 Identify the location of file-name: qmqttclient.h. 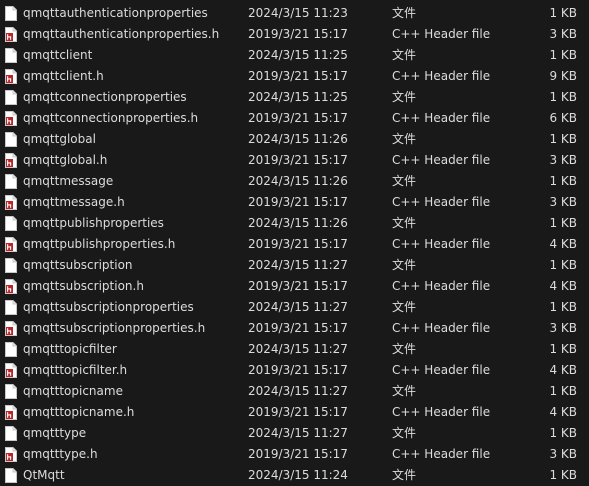
(63, 76).